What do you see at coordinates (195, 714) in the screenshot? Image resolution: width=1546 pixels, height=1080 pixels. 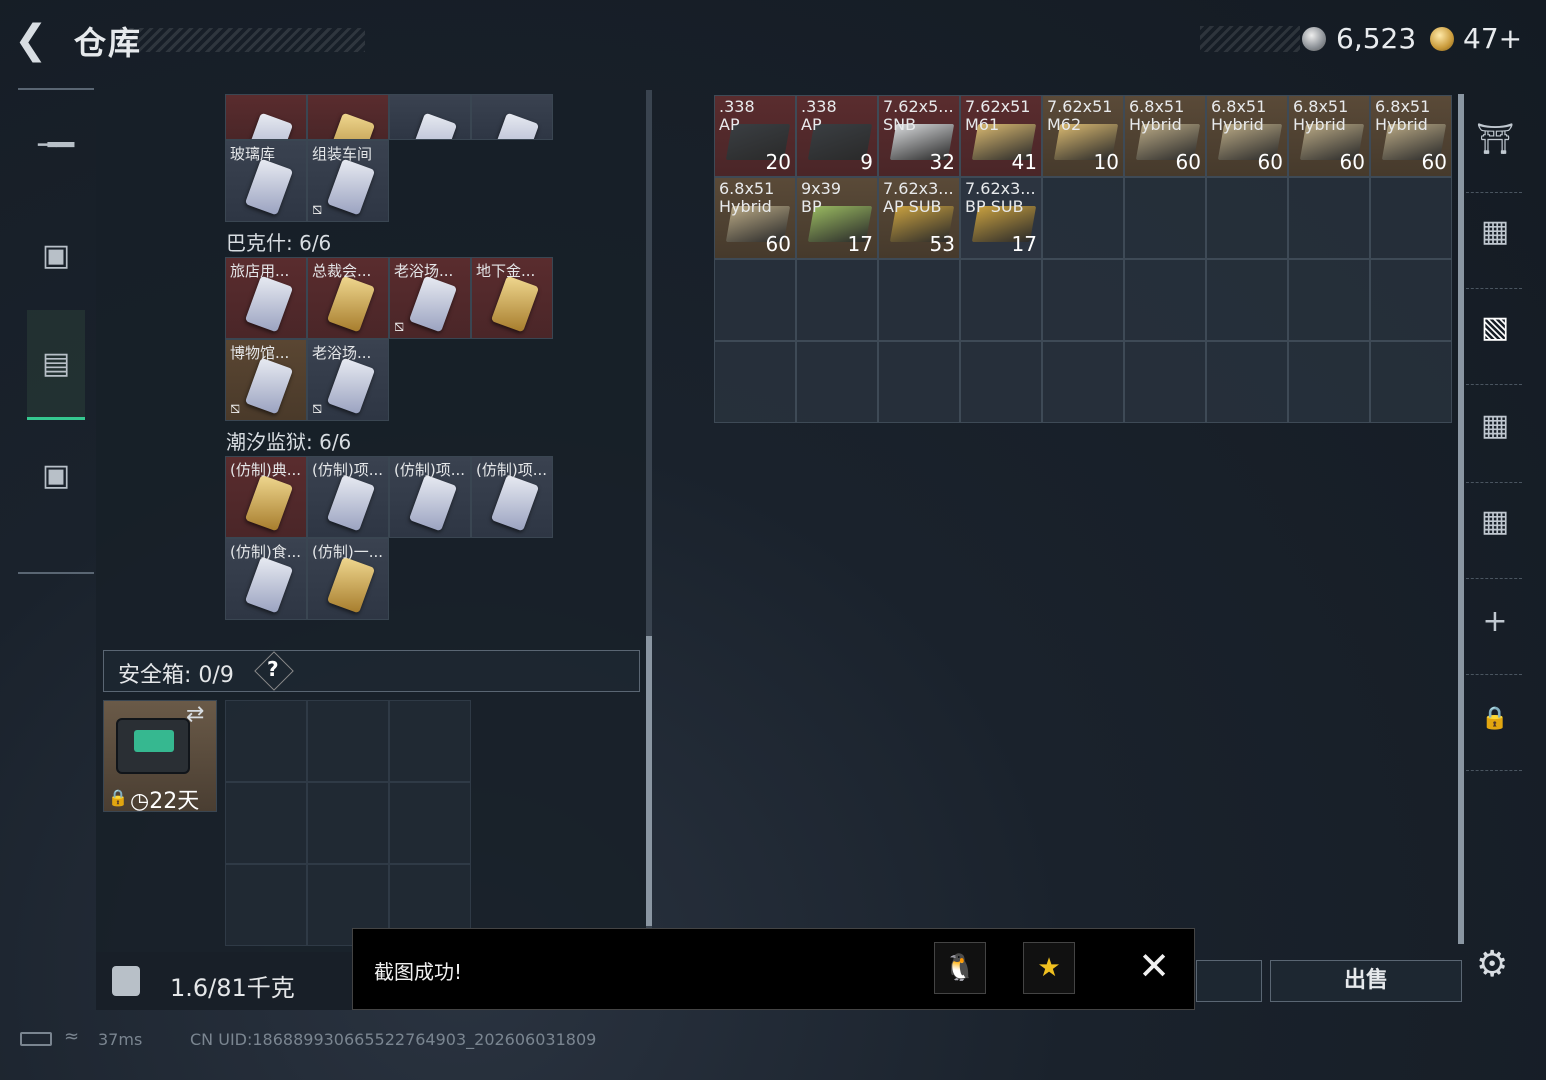 I see `swap-icon: ⇄` at bounding box center [195, 714].